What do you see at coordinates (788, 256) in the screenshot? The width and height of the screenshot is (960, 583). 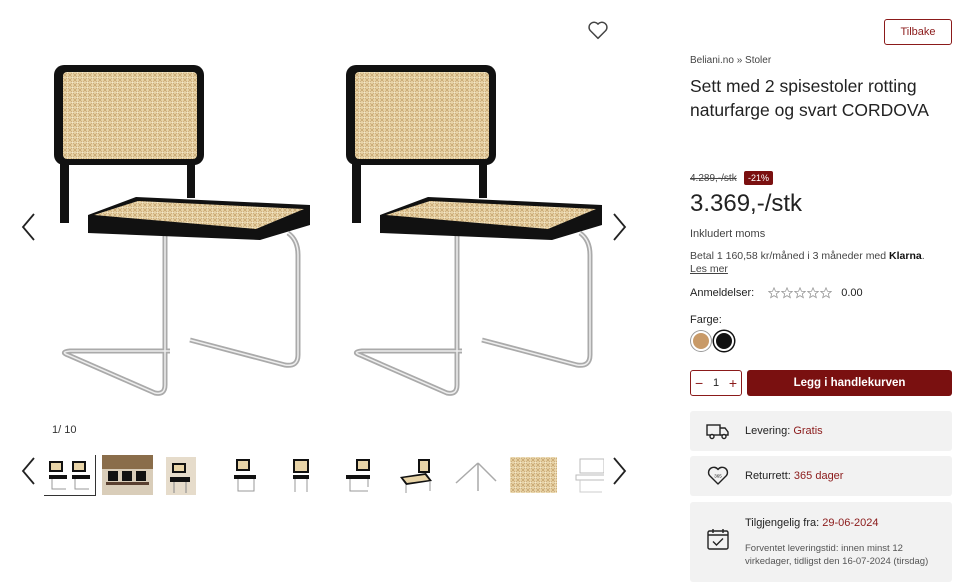 I see `klarna-text: Betal 1 160,58 kr/måned i 3 måneder med` at bounding box center [788, 256].